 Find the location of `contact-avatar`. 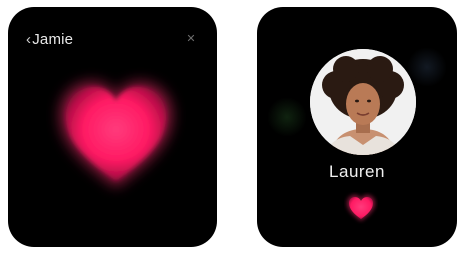

contact-avatar is located at coordinates (363, 102).